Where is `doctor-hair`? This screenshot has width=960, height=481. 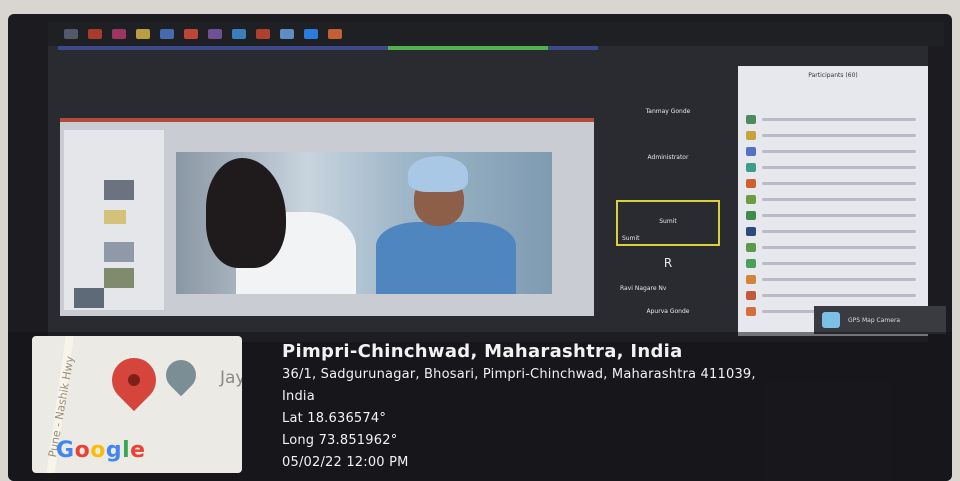 doctor-hair is located at coordinates (246, 213).